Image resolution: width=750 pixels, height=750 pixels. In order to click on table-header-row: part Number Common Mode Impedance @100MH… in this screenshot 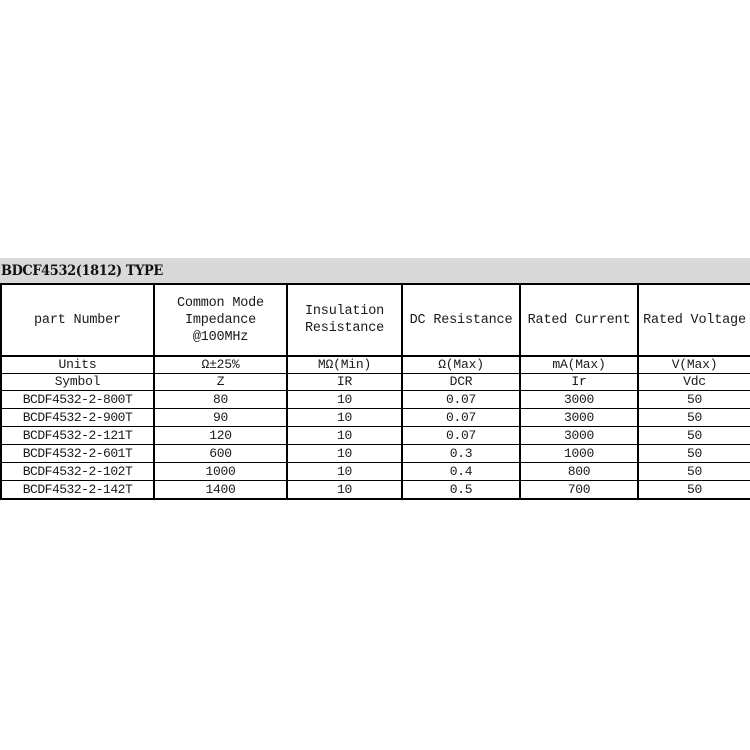, I will do `click(375, 320)`.